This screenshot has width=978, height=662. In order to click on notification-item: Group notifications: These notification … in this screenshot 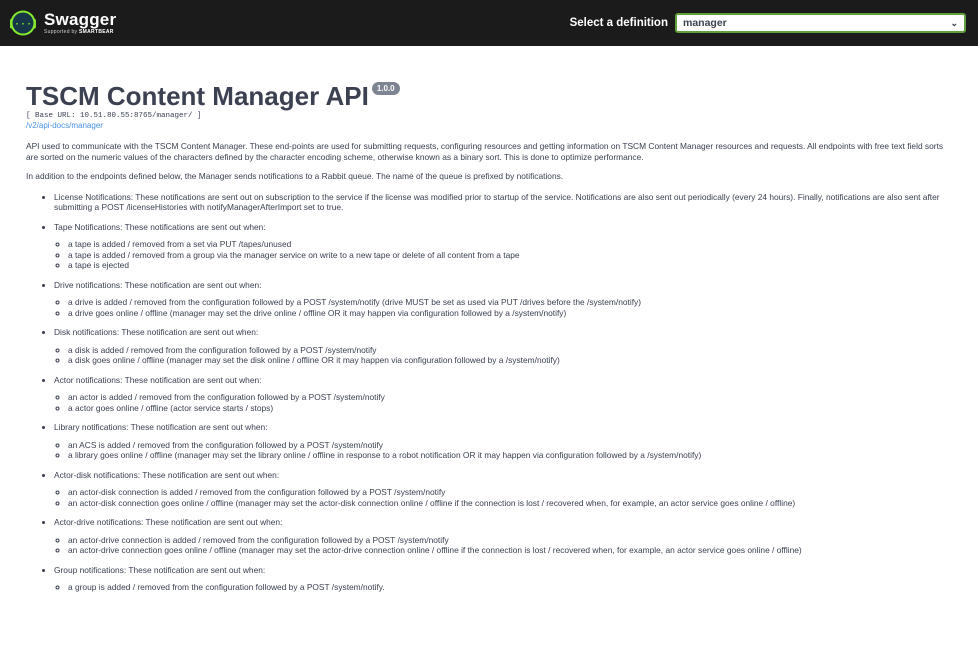, I will do `click(503, 579)`.